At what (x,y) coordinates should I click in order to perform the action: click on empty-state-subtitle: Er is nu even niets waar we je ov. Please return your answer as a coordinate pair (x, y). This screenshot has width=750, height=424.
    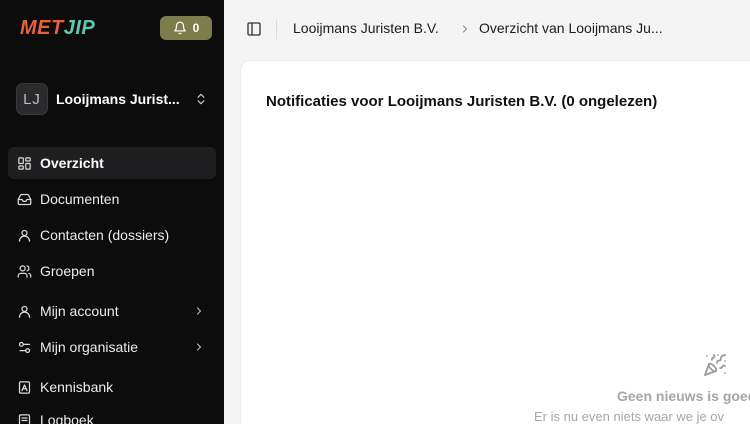
    Looking at the image, I should click on (629, 416).